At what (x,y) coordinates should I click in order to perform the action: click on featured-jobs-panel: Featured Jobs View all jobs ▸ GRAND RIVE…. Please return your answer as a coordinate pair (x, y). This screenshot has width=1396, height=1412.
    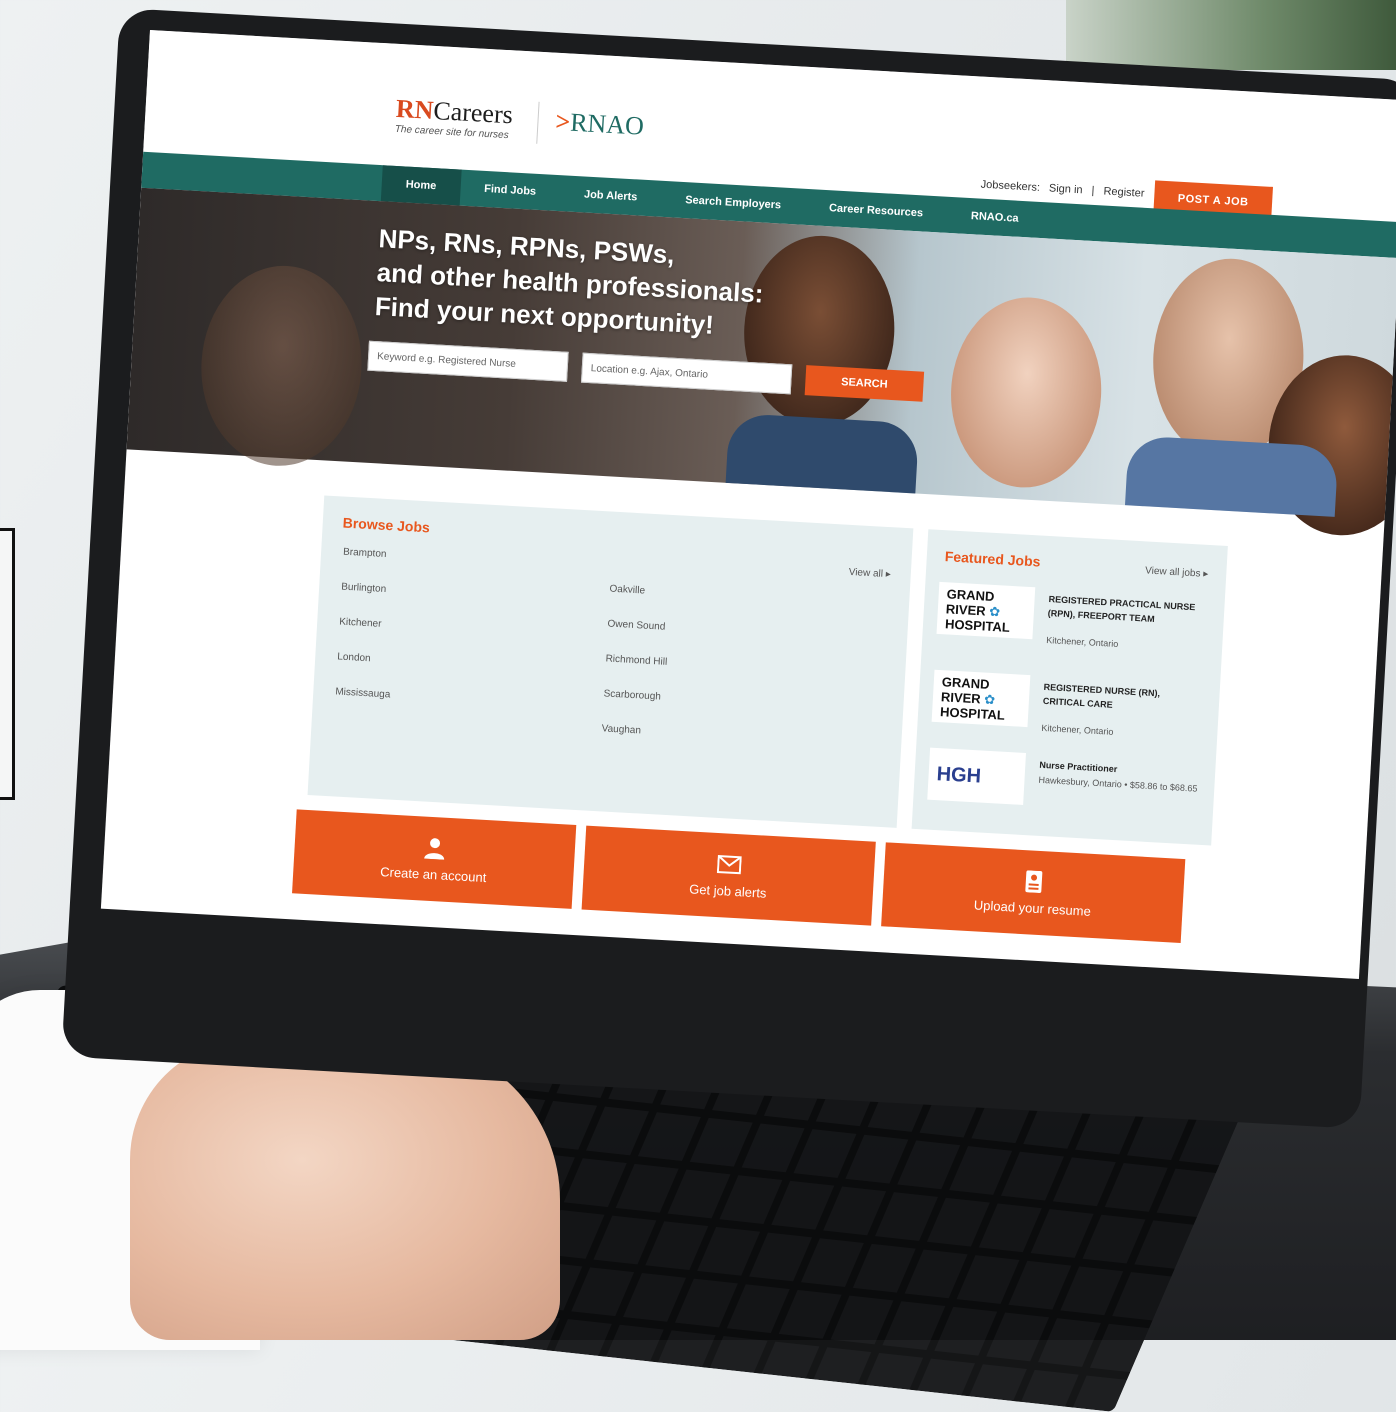
    Looking at the image, I should click on (1069, 687).